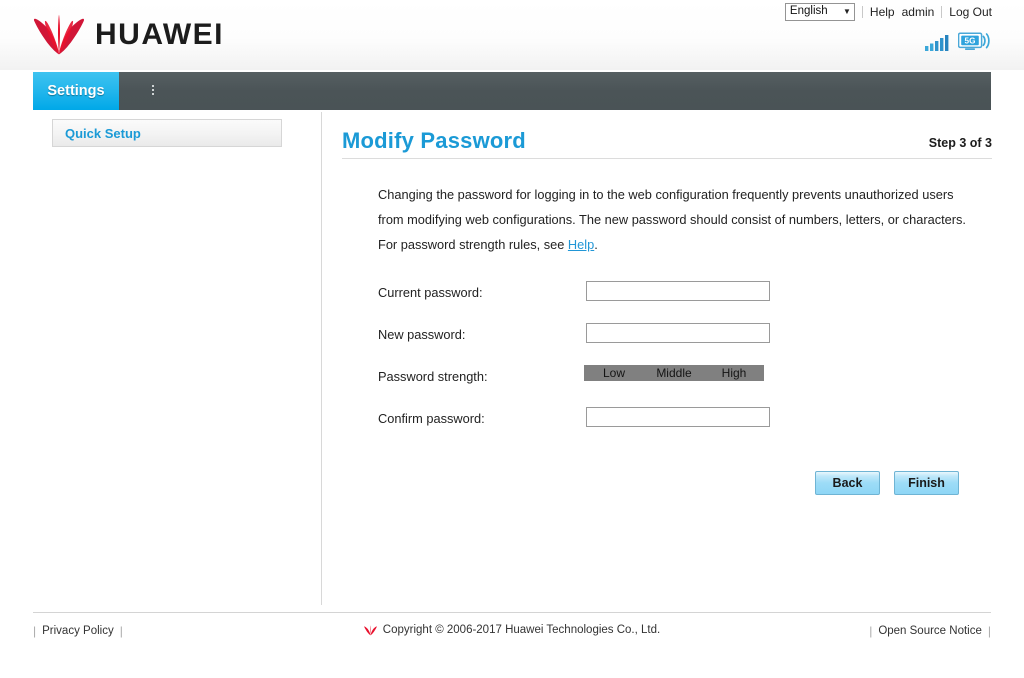 This screenshot has height=678, width=1024. I want to click on finish-button: Finish, so click(926, 483).